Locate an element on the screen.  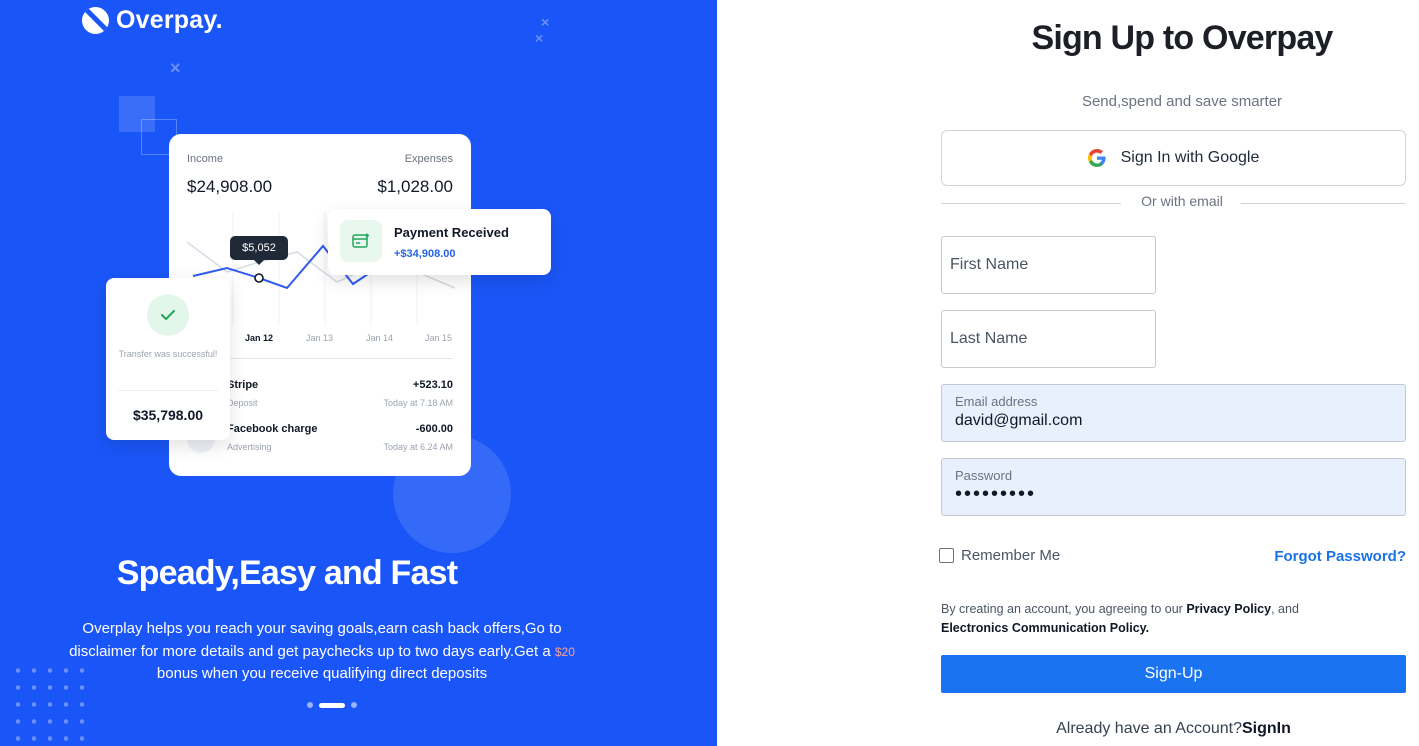
carousel-dot-active is located at coordinates (332, 705).